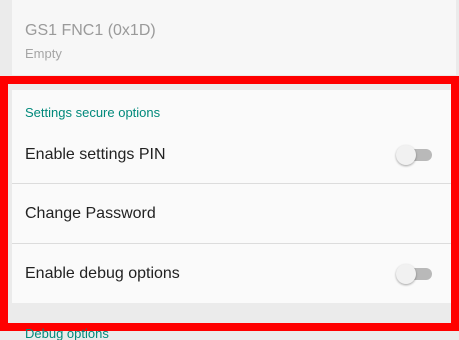 The width and height of the screenshot is (459, 340). I want to click on preference-summary: Empty, so click(43, 53).